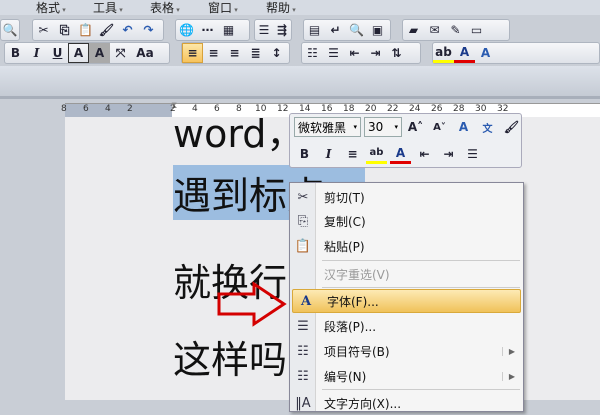  I want to click on submenu-arrow-icon: ▶, so click(508, 376).